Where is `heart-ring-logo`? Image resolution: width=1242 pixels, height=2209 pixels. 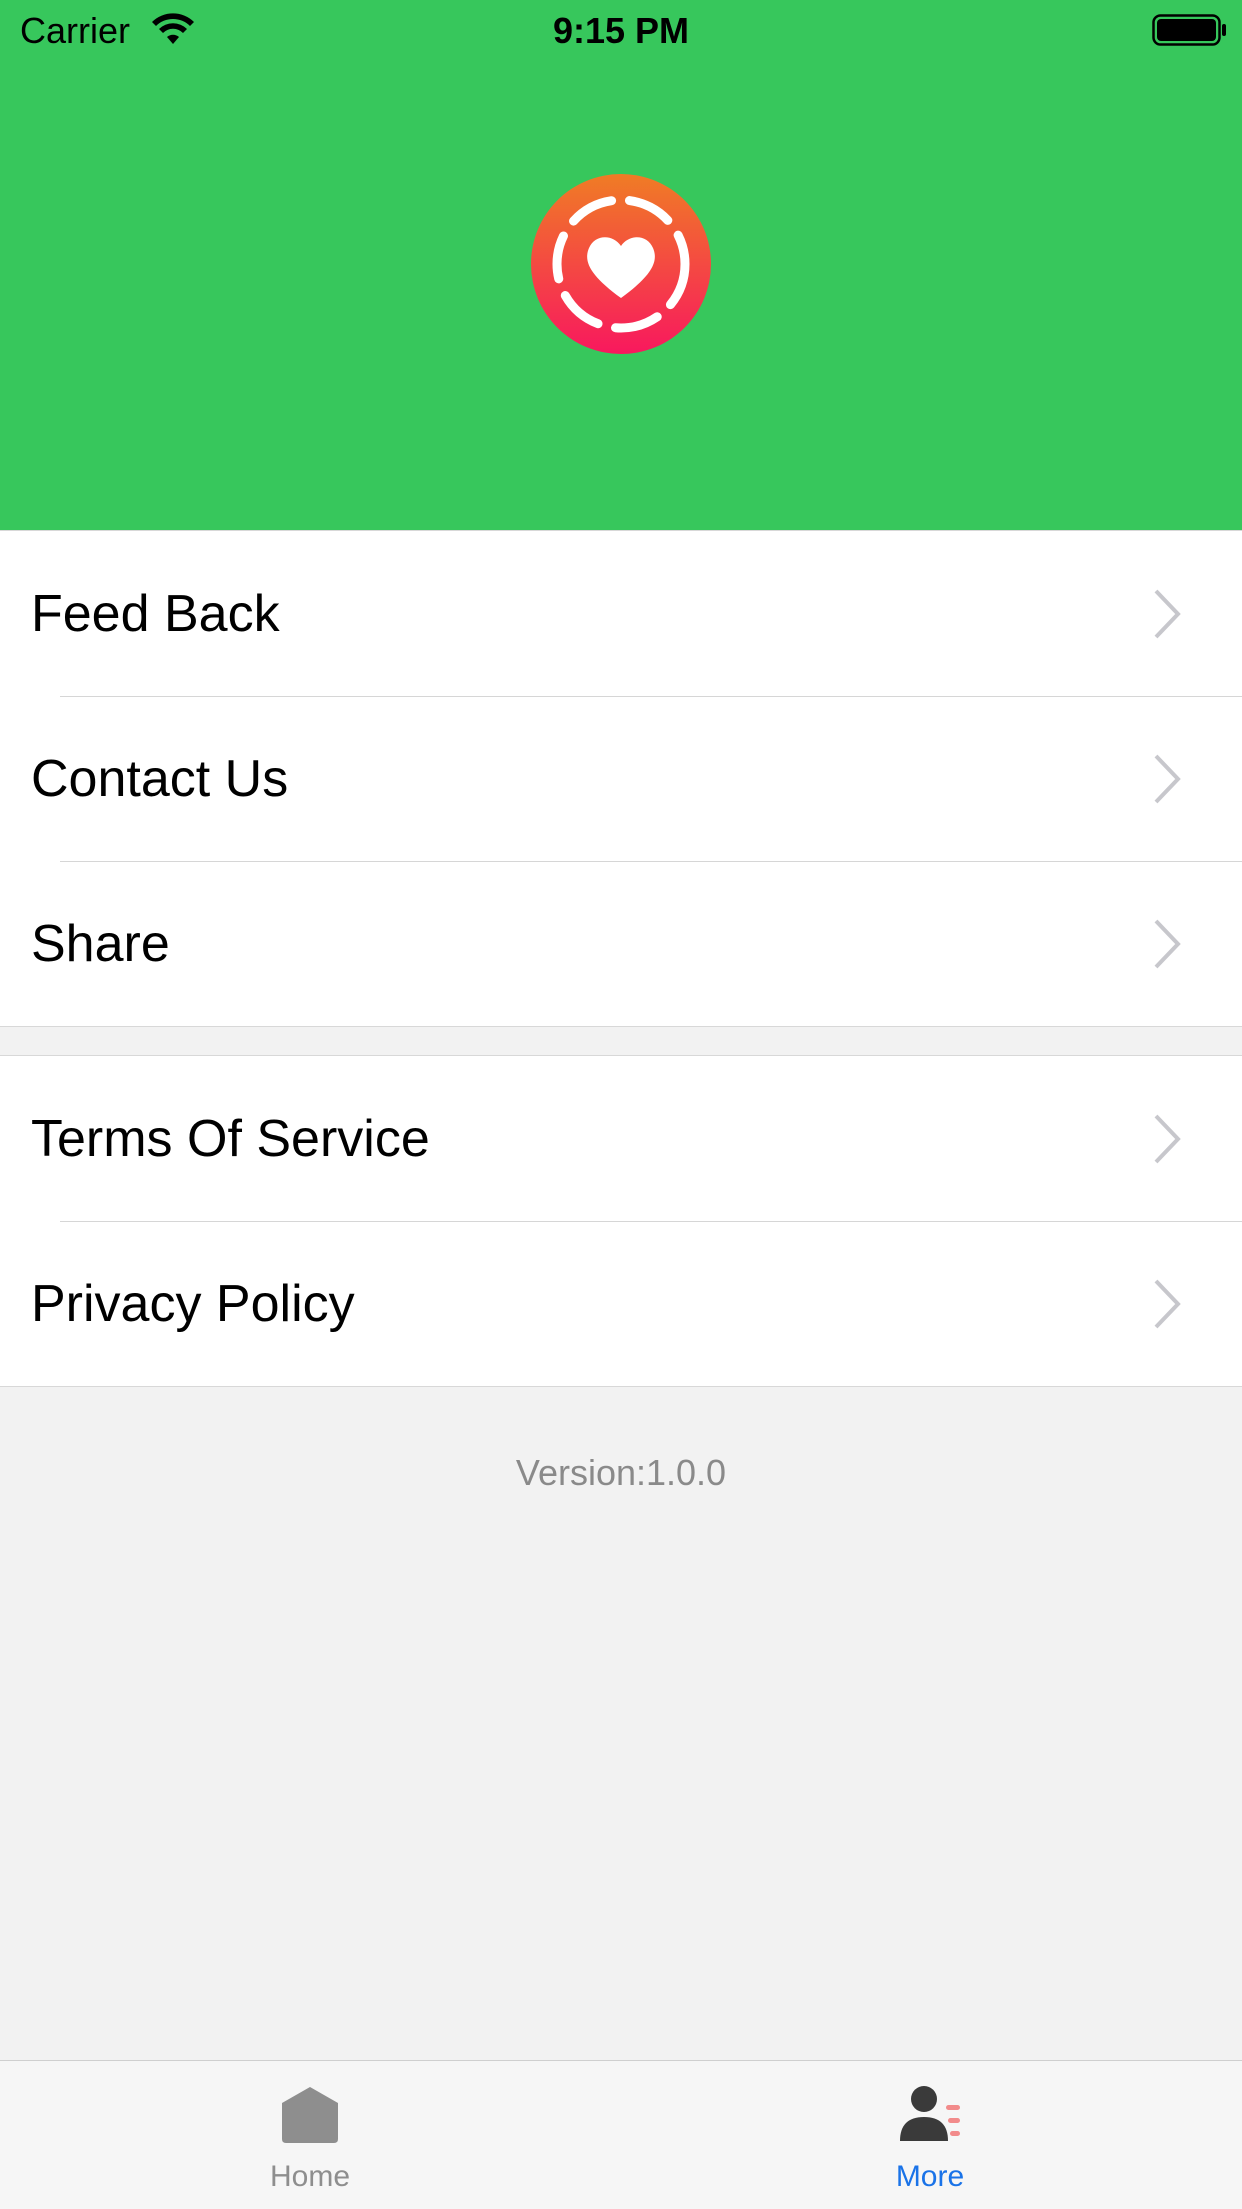 heart-ring-logo is located at coordinates (621, 264).